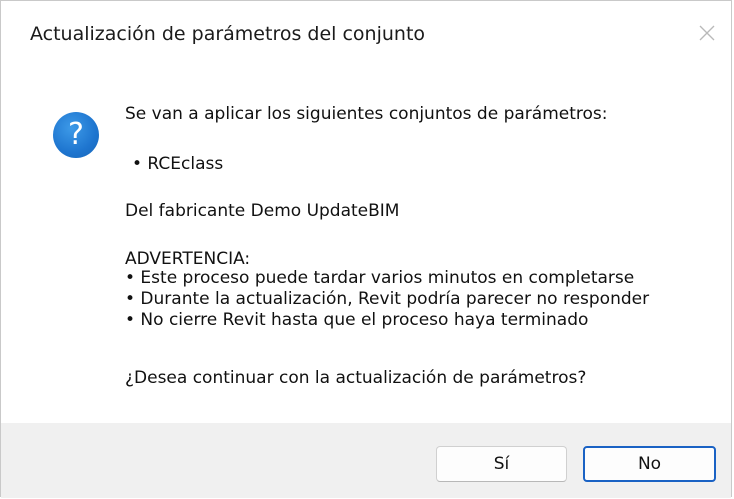 Image resolution: width=734 pixels, height=499 pixels. What do you see at coordinates (188, 259) in the screenshot?
I see `warning-title: ADVERTENCIA:` at bounding box center [188, 259].